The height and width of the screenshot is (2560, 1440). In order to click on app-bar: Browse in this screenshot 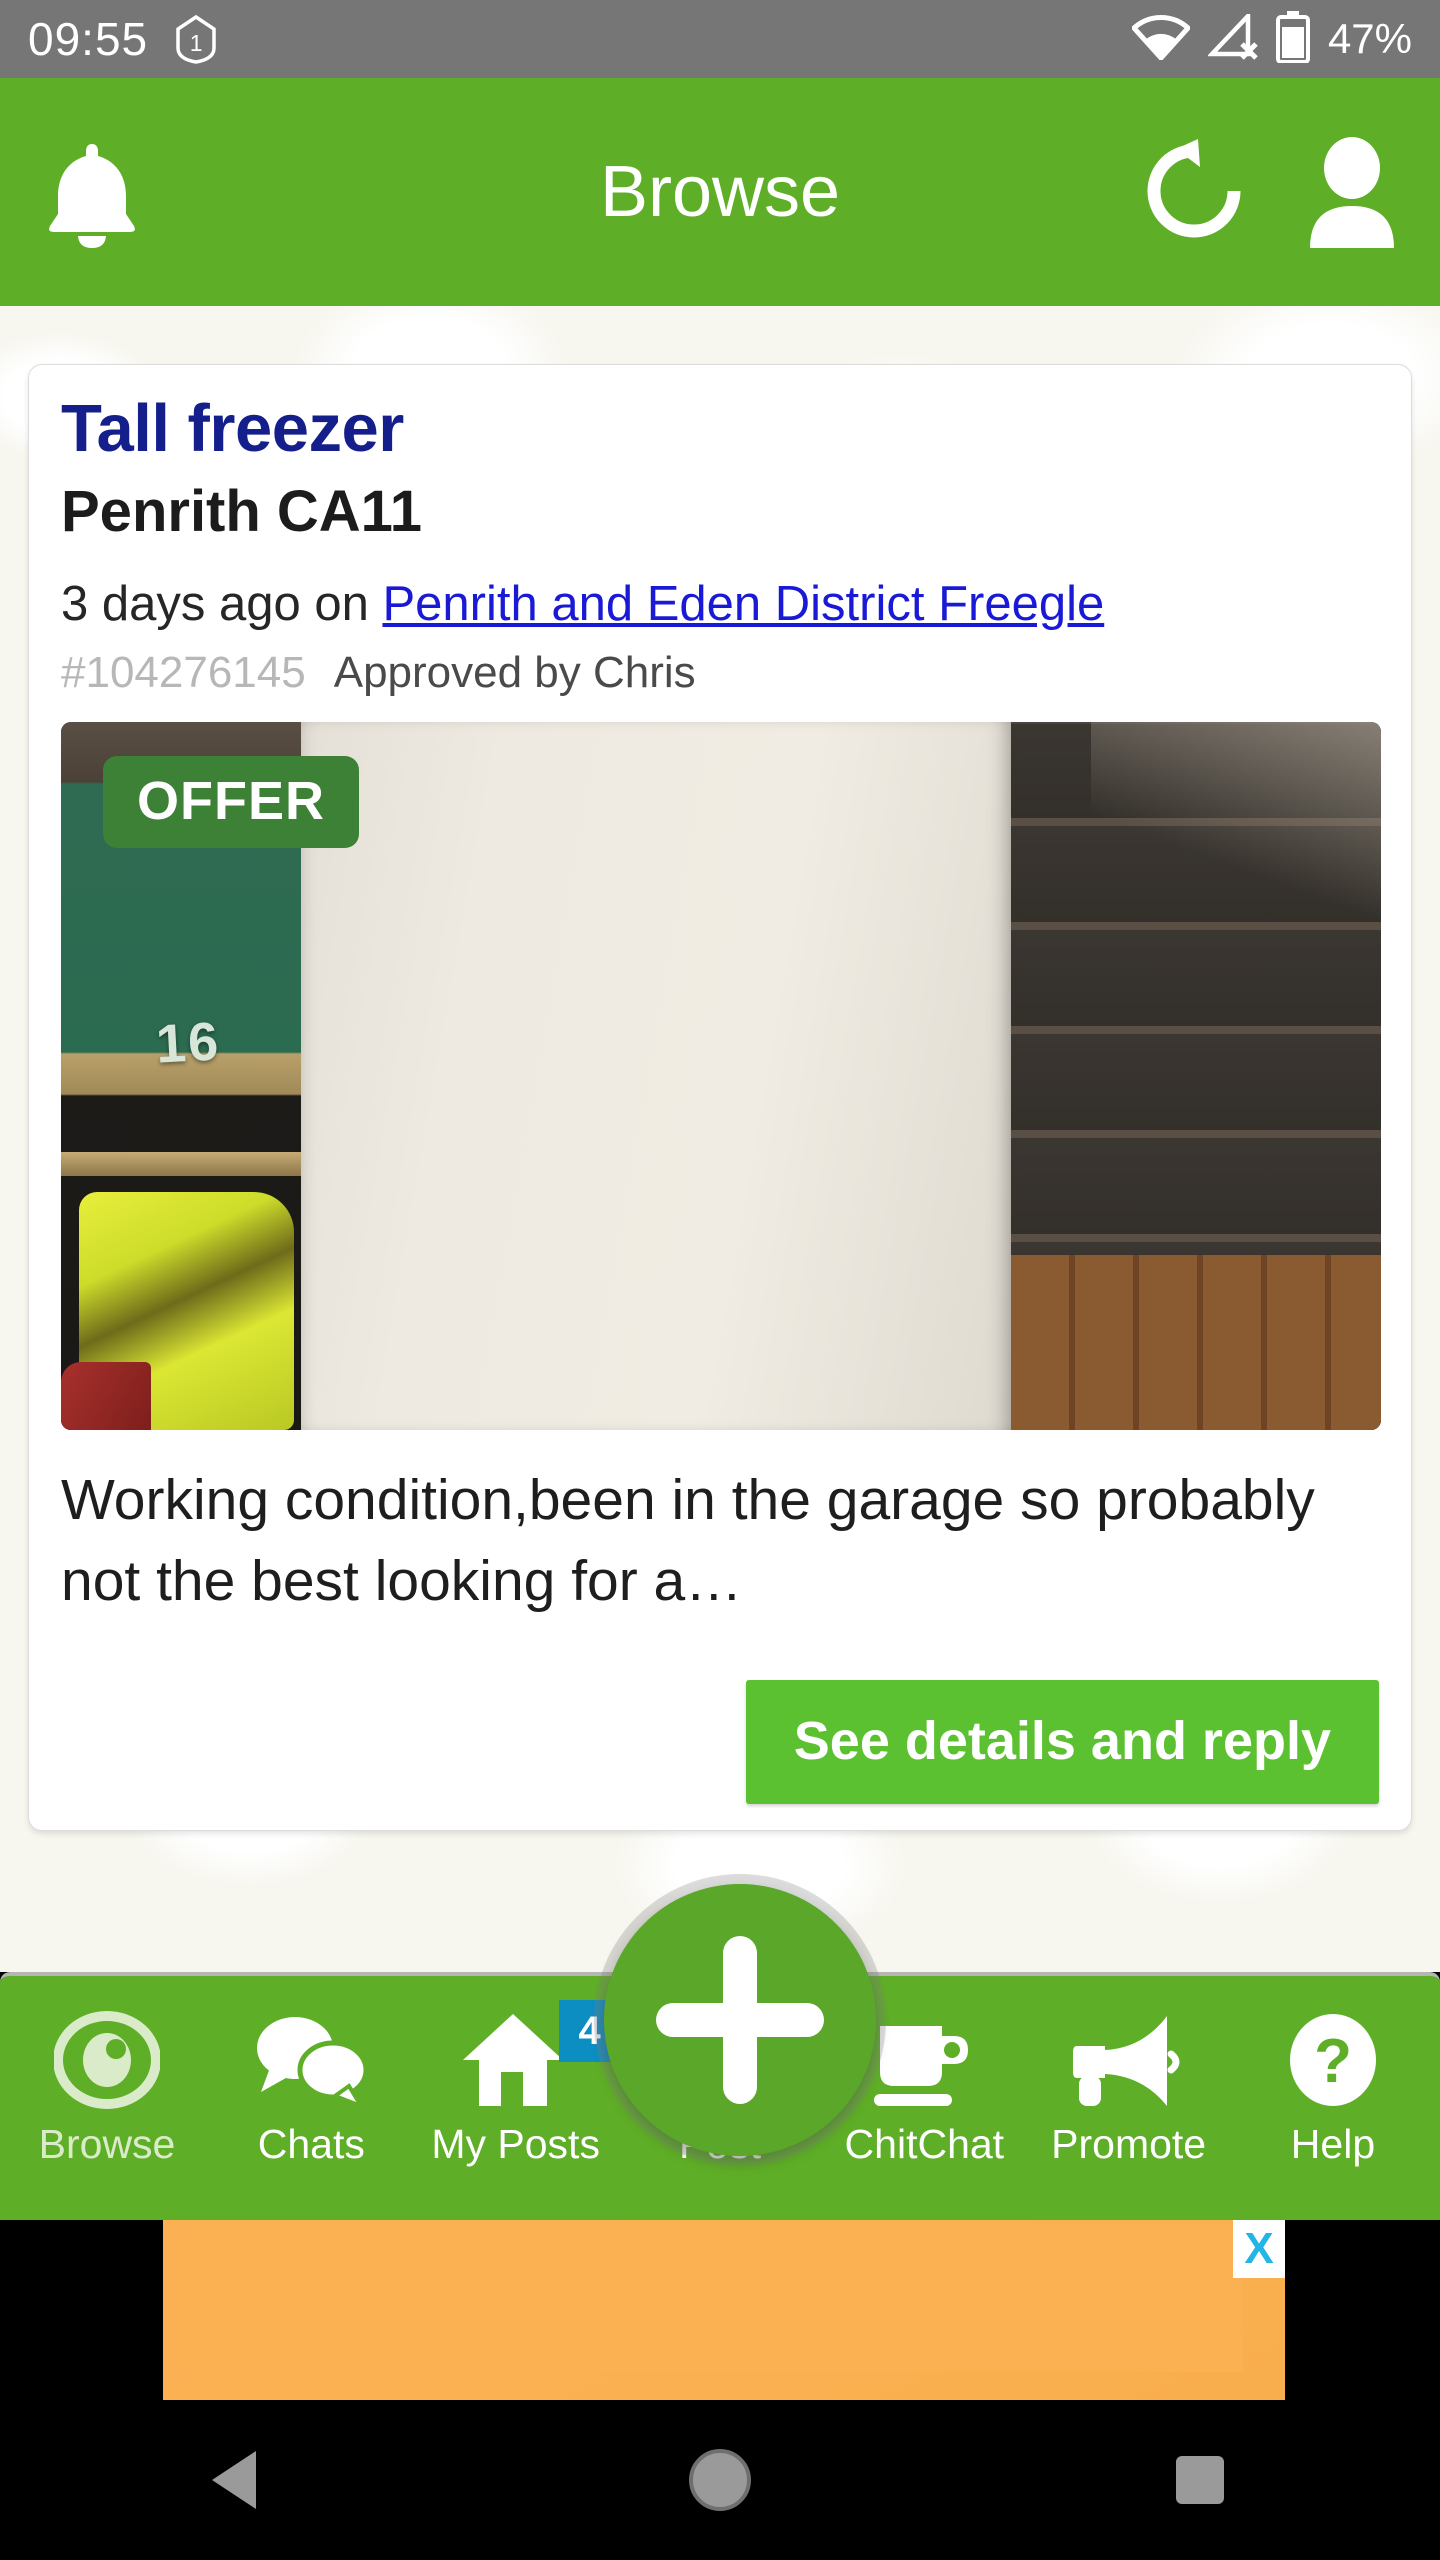, I will do `click(720, 192)`.